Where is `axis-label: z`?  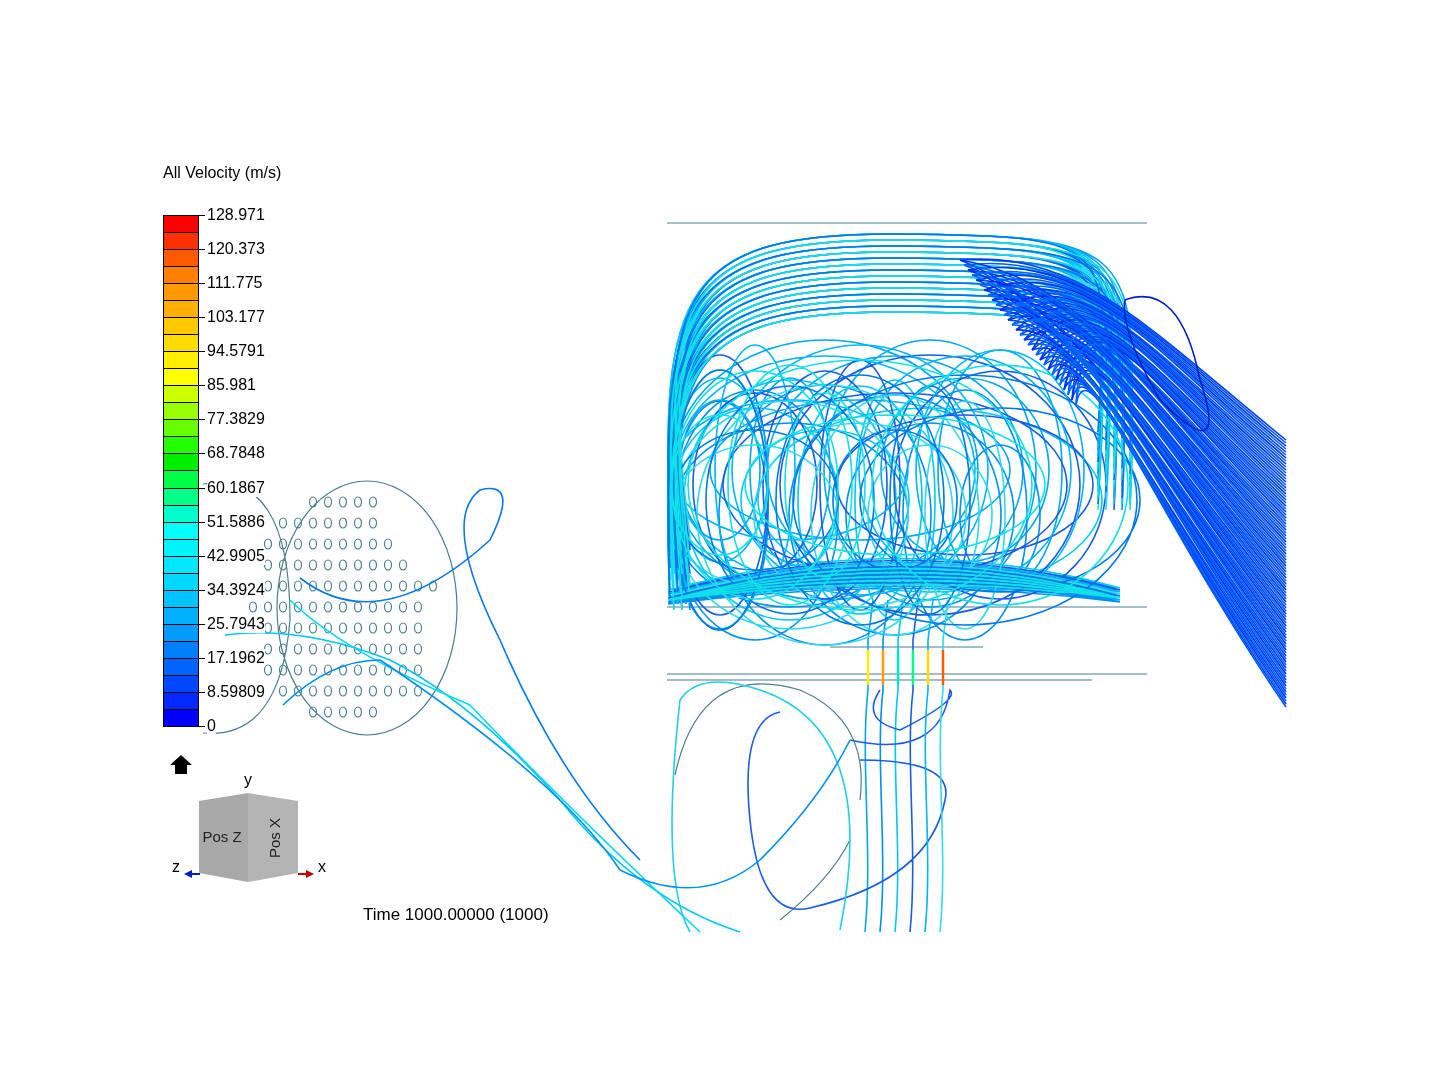 axis-label: z is located at coordinates (176, 866).